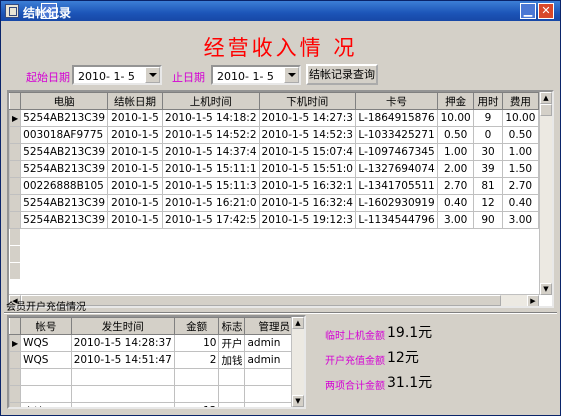 The height and width of the screenshot is (416, 561). Describe the element at coordinates (64, 101) in the screenshot. I see `col-header: 电脑` at that location.